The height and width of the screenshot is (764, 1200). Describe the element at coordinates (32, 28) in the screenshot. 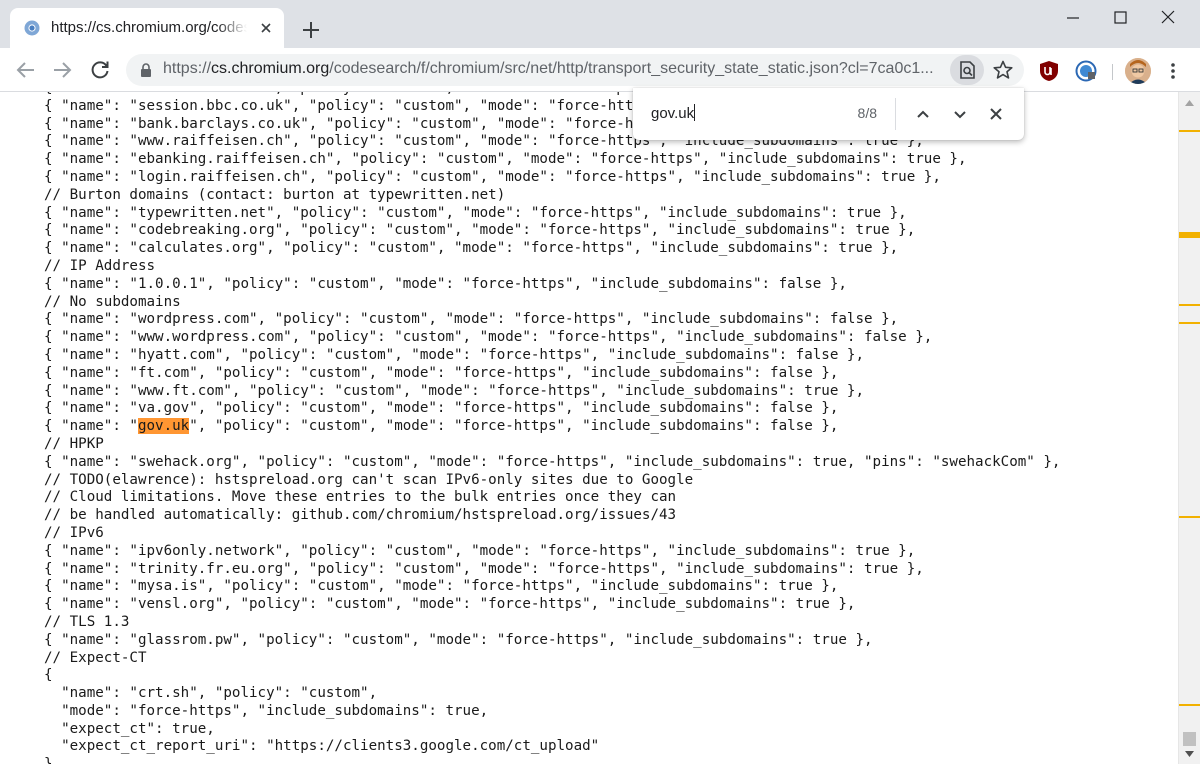

I see `chromium-favicon-icon` at that location.